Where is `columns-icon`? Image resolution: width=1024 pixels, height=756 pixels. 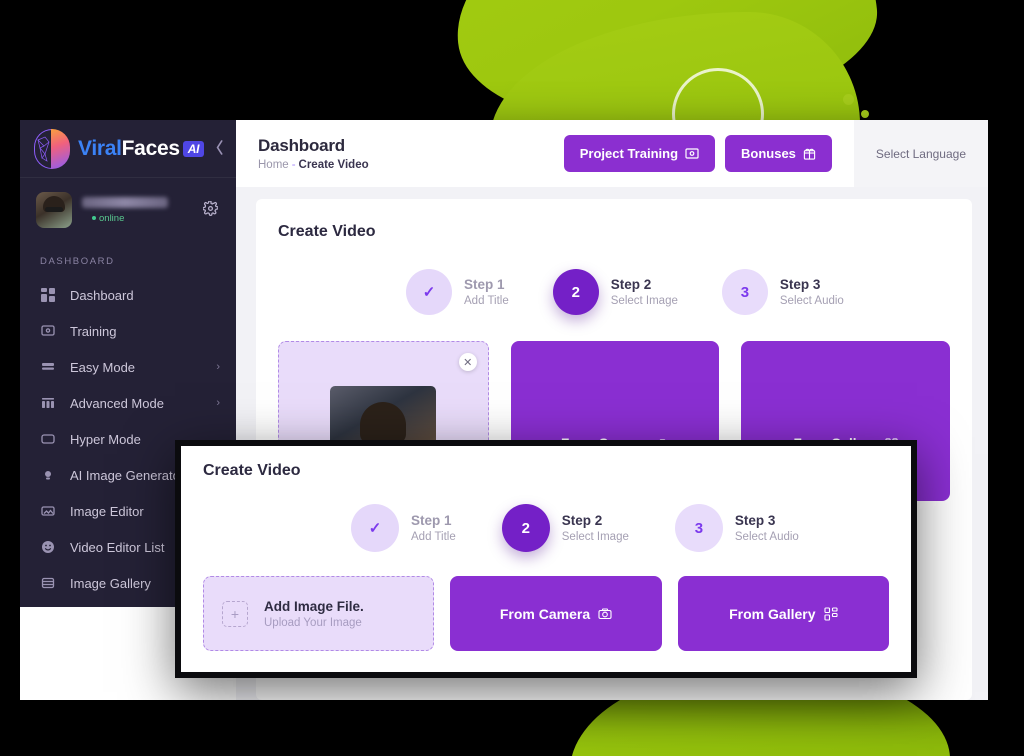
columns-icon is located at coordinates (48, 403).